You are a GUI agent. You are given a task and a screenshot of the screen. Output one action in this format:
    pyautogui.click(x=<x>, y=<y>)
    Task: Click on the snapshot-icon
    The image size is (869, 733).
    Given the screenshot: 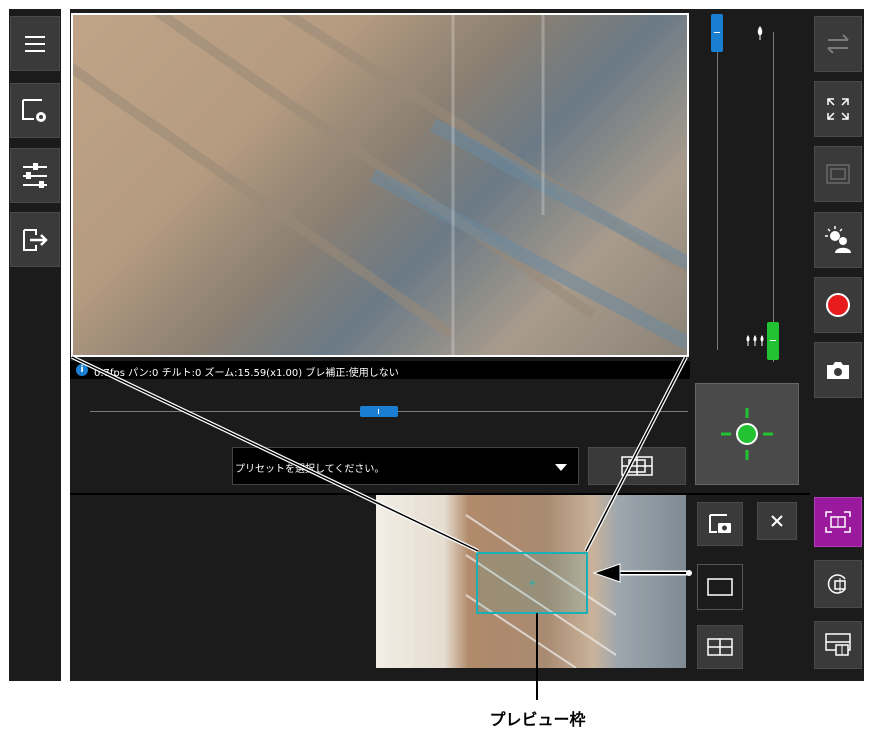 What is the action you would take?
    pyautogui.click(x=838, y=370)
    